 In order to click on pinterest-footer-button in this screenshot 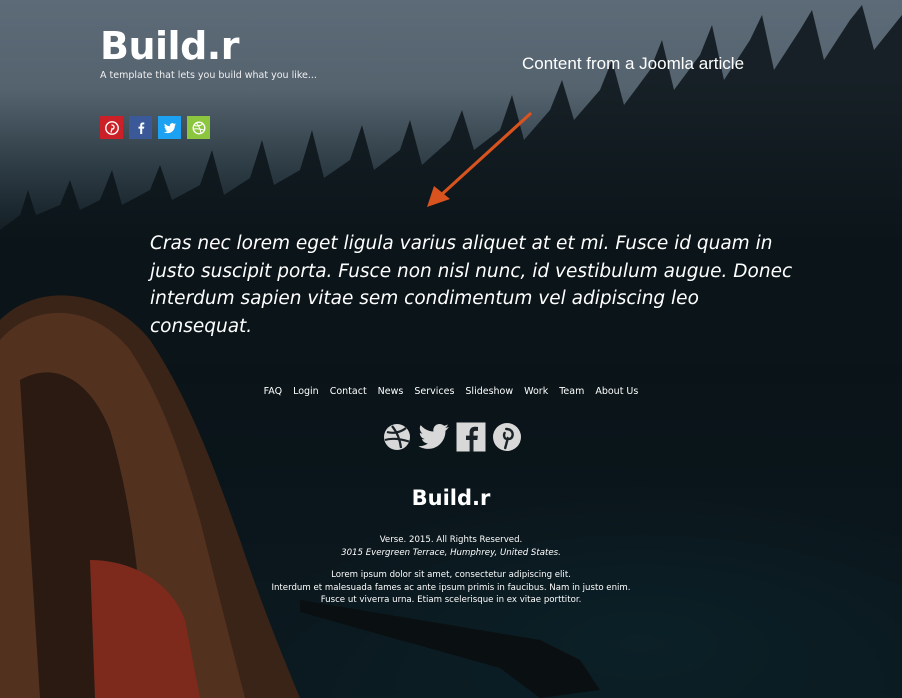, I will do `click(507, 439)`.